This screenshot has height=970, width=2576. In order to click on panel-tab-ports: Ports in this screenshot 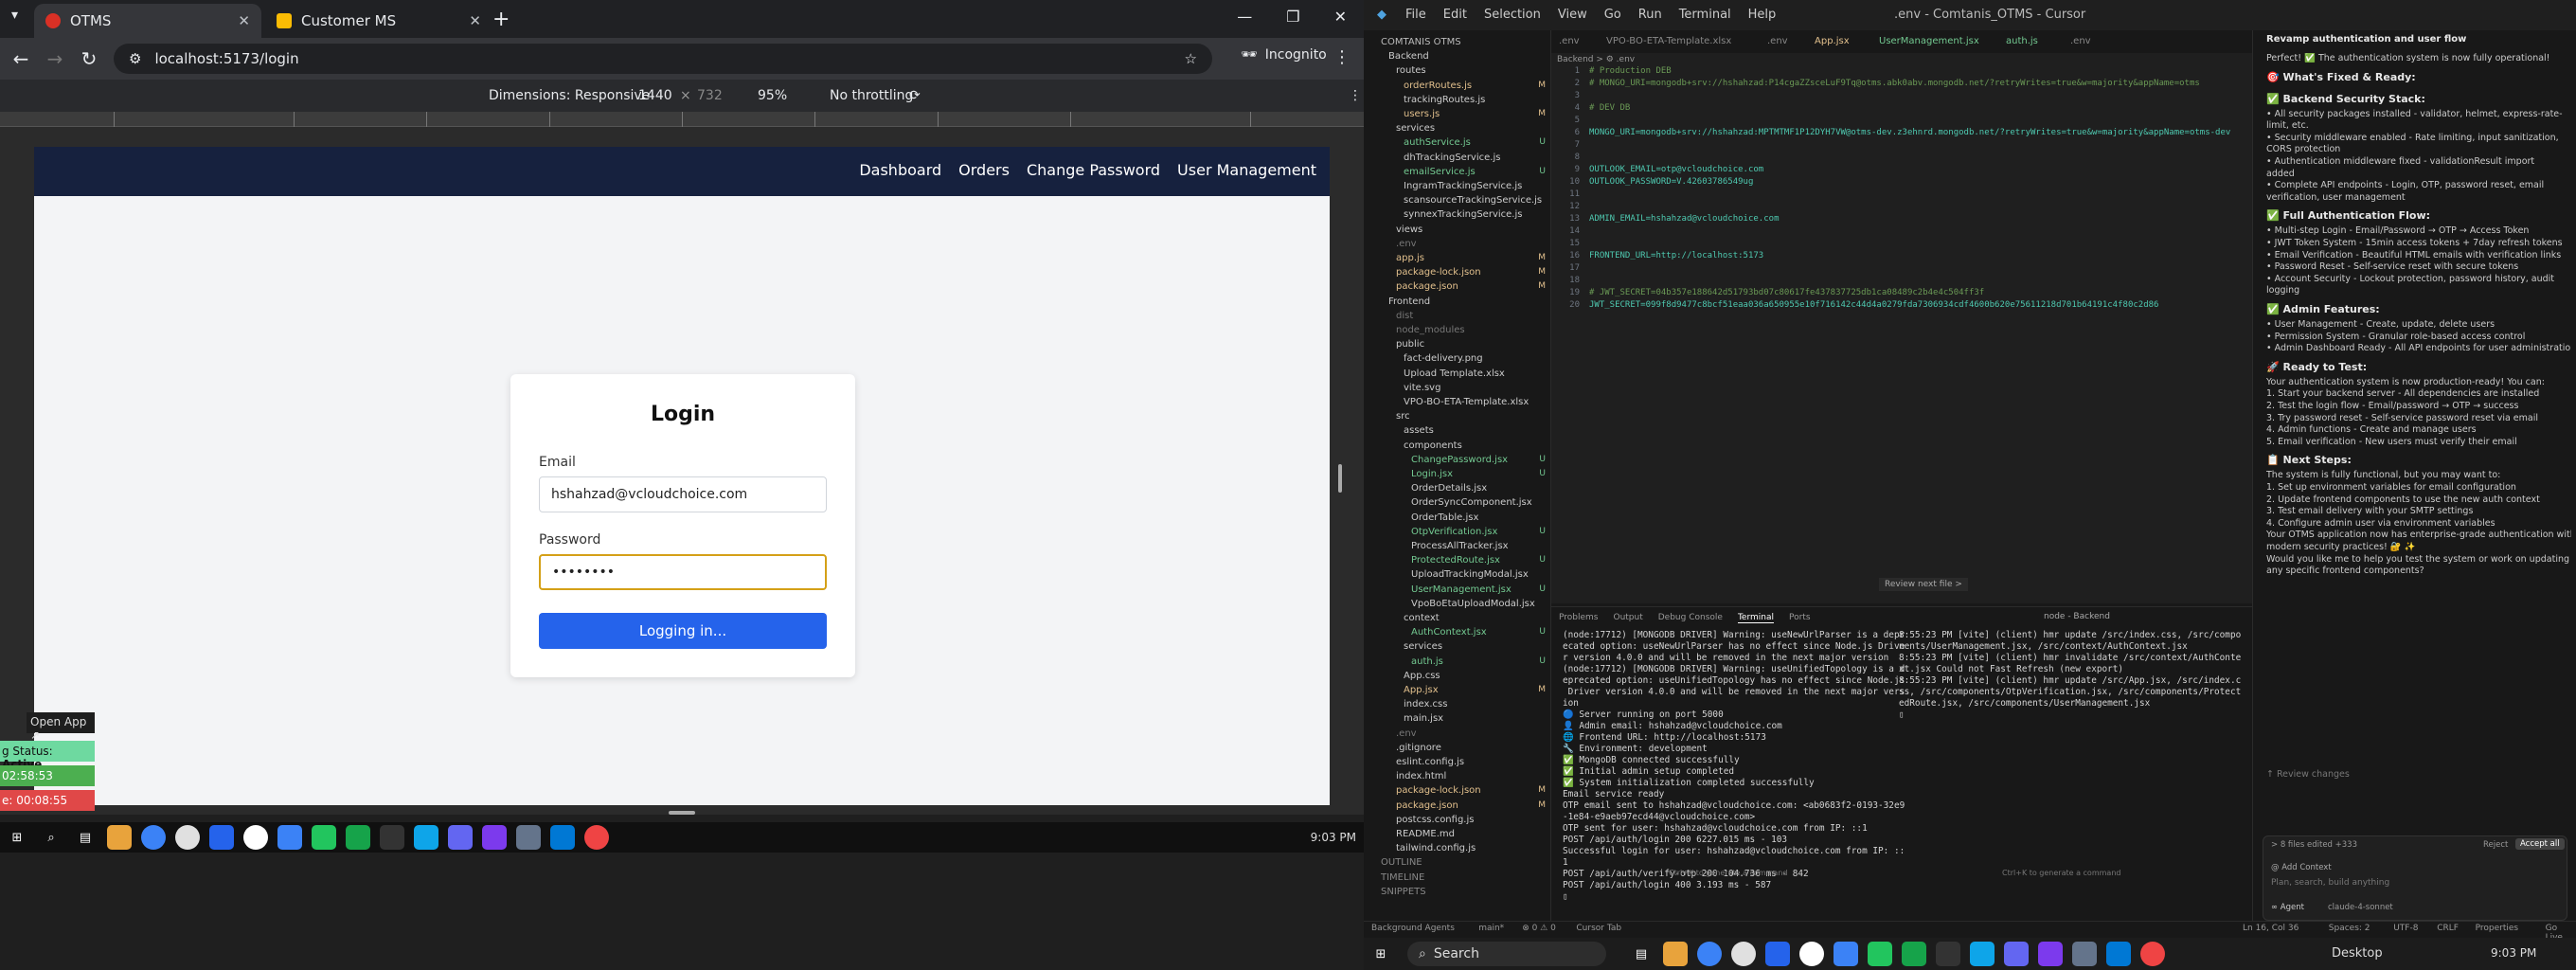, I will do `click(1800, 618)`.